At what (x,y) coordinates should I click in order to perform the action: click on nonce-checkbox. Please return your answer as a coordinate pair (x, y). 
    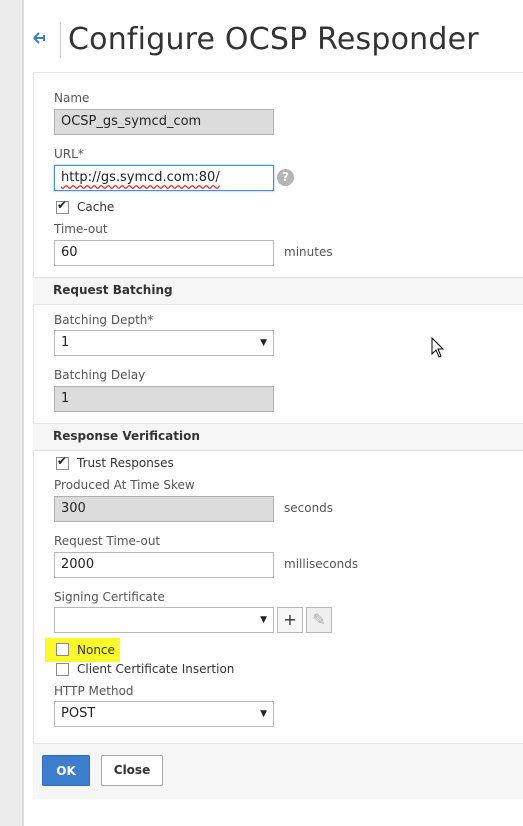
    Looking at the image, I should click on (62, 649).